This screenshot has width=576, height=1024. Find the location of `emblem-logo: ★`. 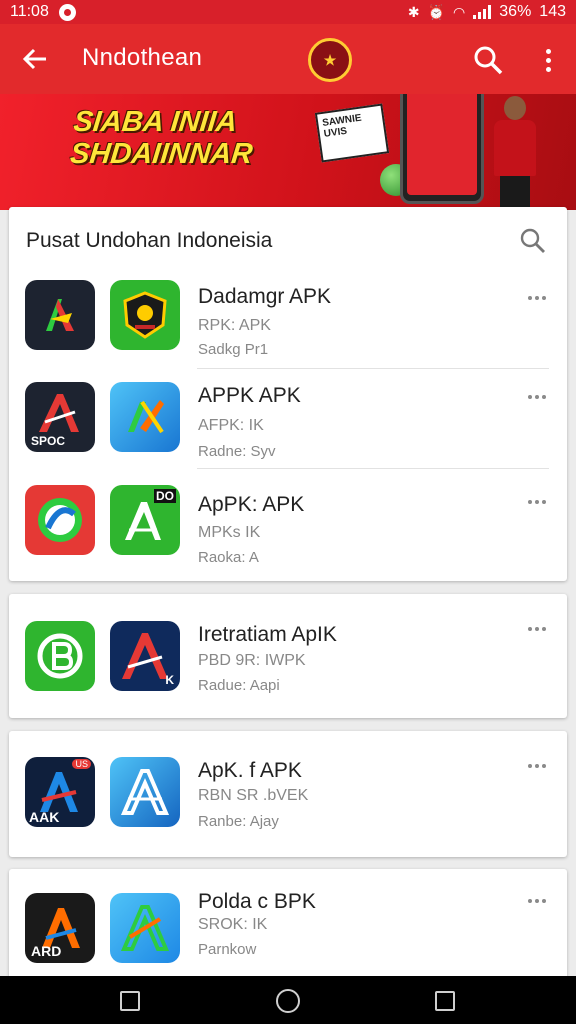

emblem-logo: ★ is located at coordinates (330, 60).